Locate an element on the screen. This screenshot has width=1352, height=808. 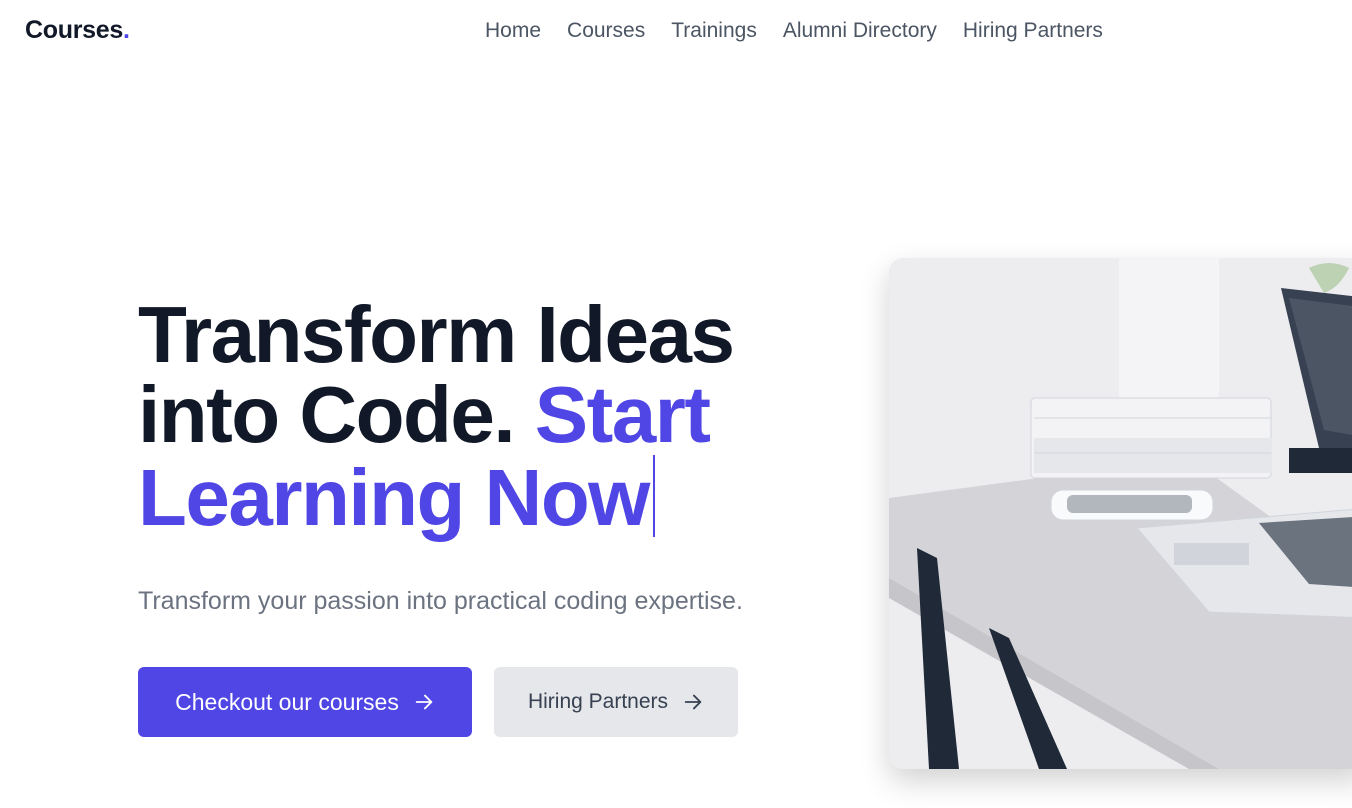
hiring-partners-label: Hiring Partners is located at coordinates (598, 701).